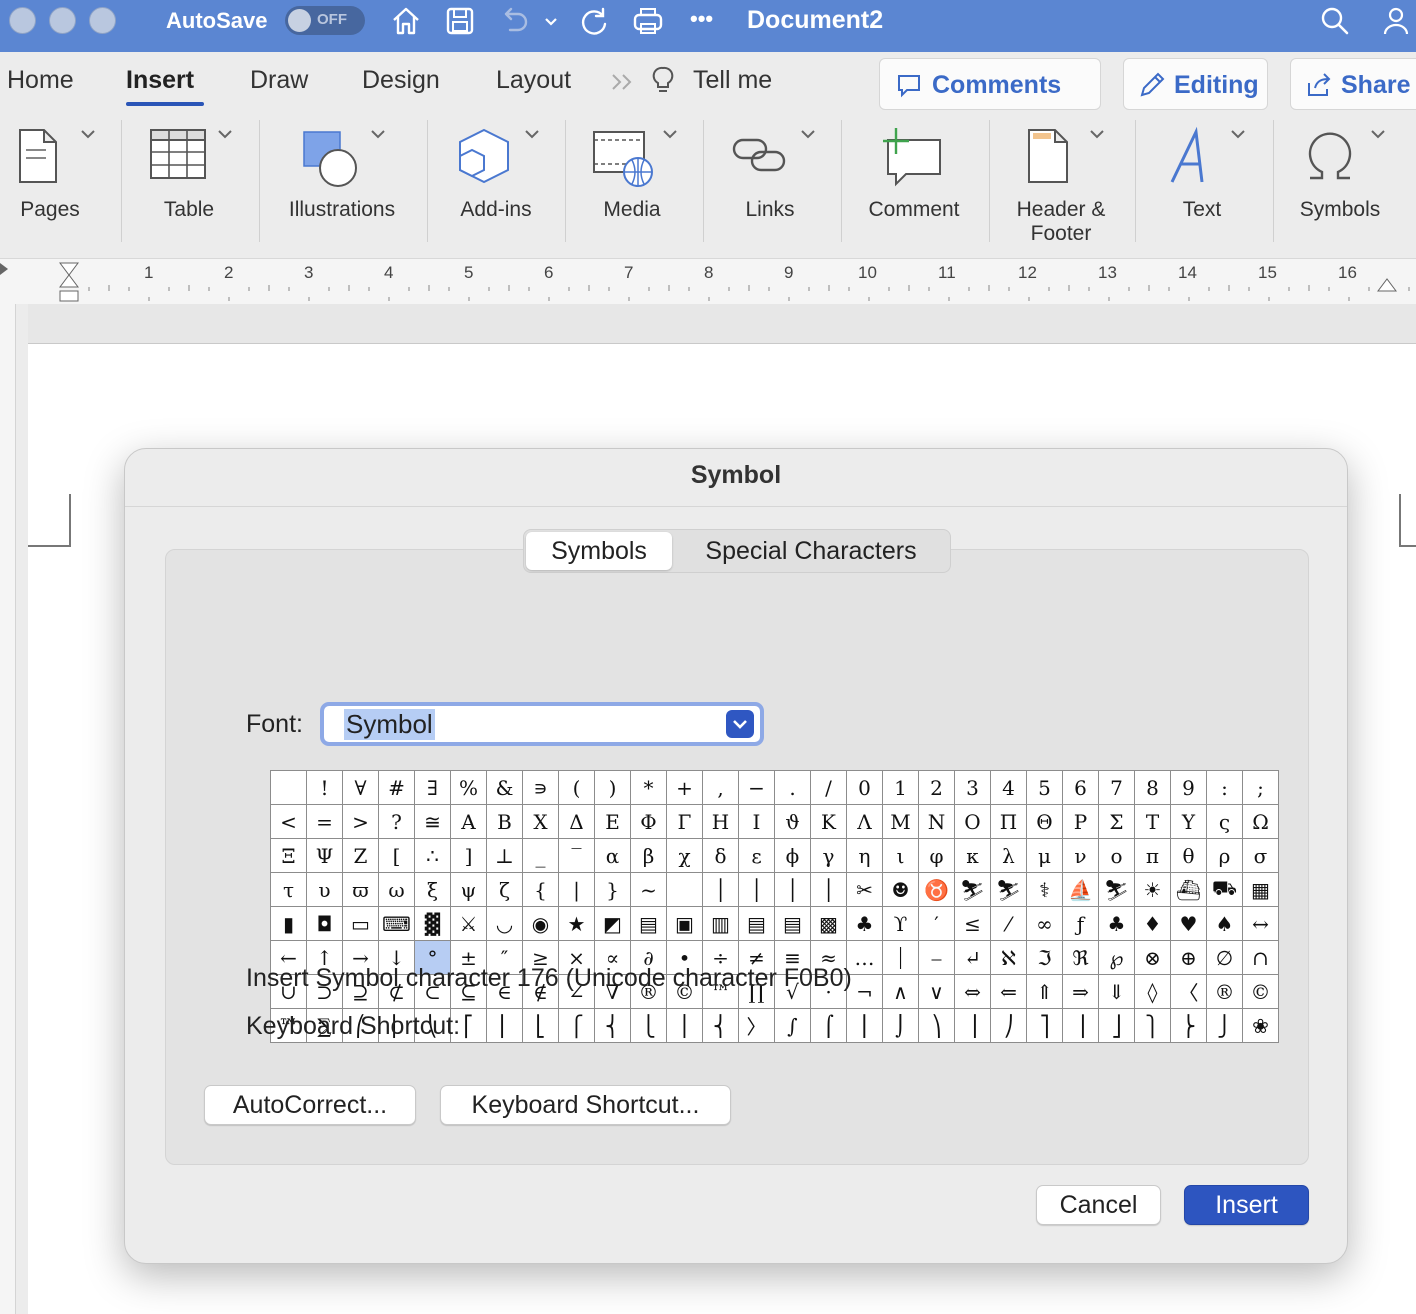 The height and width of the screenshot is (1314, 1416). Describe the element at coordinates (972, 1025) in the screenshot. I see `symbol-cell: ⎟` at that location.